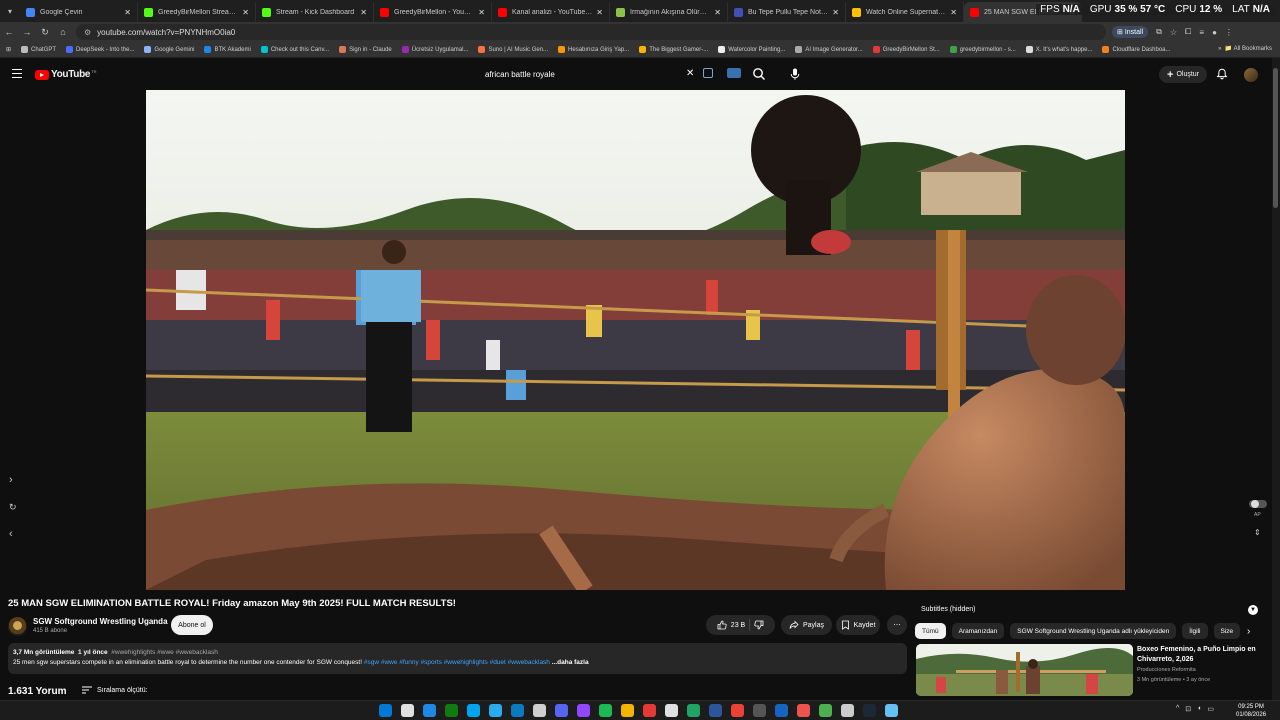 This screenshot has width=1280, height=720. What do you see at coordinates (1201, 32) in the screenshot?
I see `media-icon: ≡` at bounding box center [1201, 32].